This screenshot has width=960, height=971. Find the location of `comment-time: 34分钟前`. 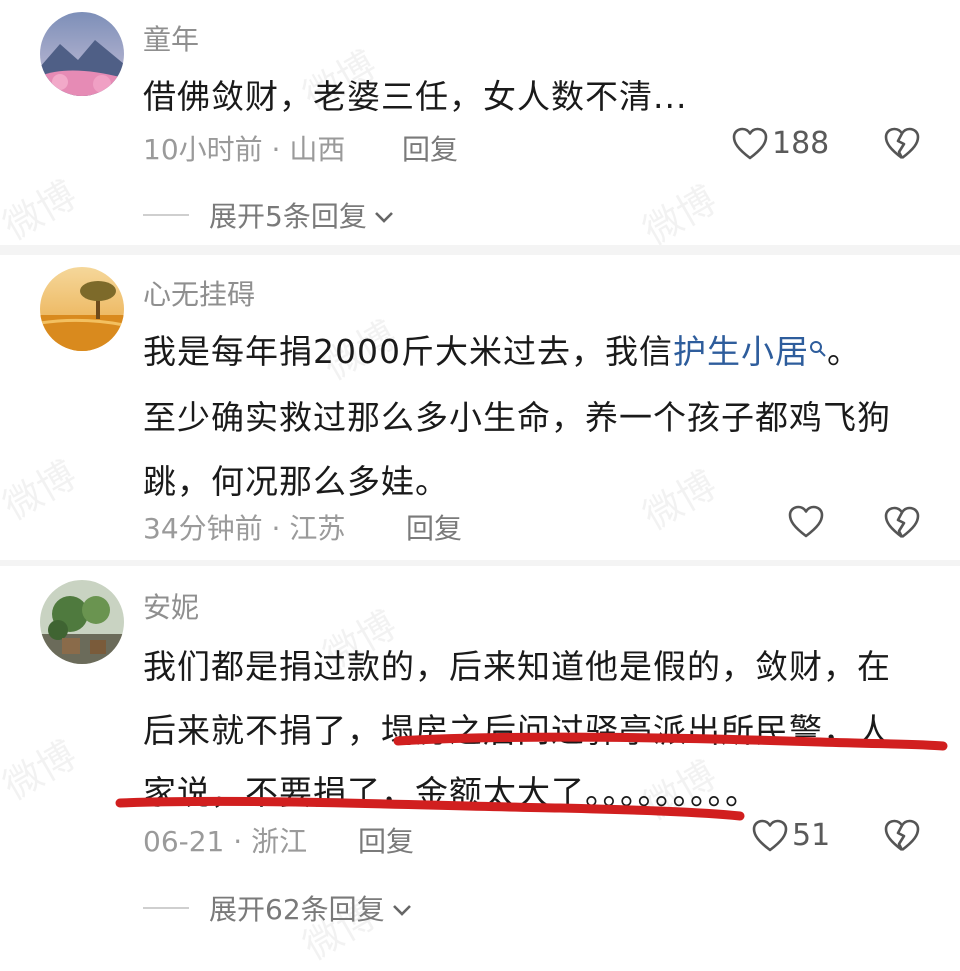

comment-time: 34分钟前 is located at coordinates (203, 528).